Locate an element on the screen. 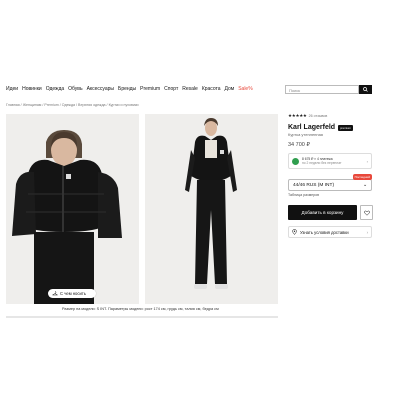  breadcrumb-item: Женщинам is located at coordinates (32, 105).